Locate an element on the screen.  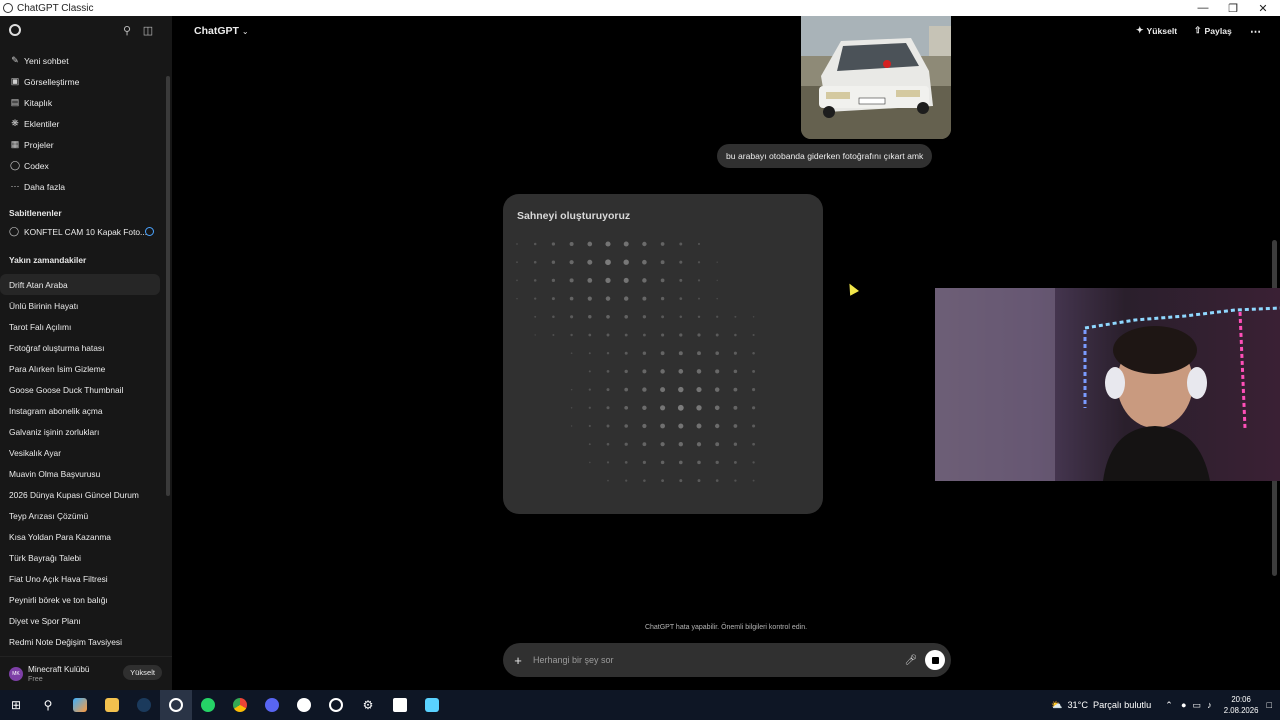
chat-history-item: Vesikalık Ayar is located at coordinates (84, 452).